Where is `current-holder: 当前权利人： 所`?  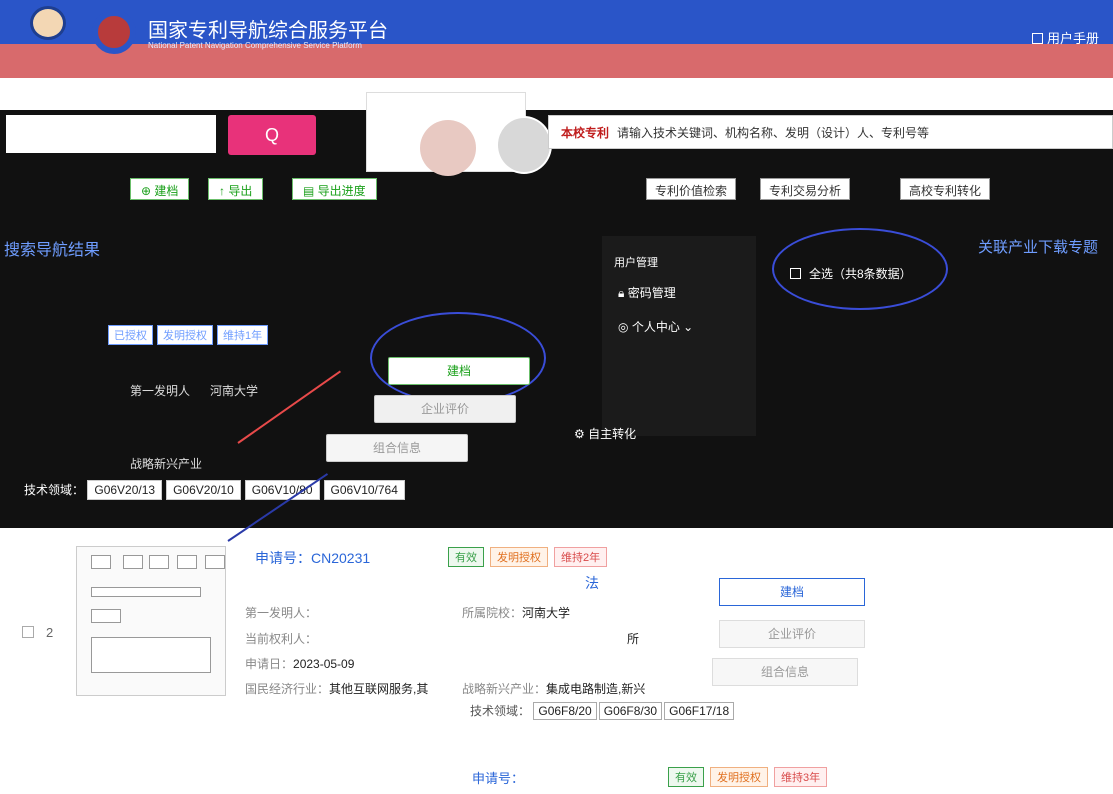
current-holder: 当前权利人： 所 is located at coordinates (442, 638).